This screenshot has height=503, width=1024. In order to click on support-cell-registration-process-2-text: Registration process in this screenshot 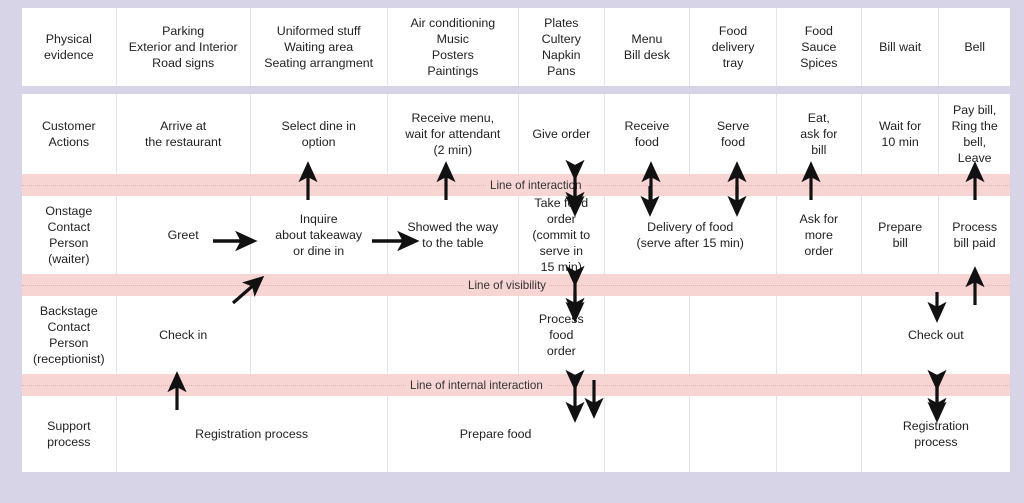, I will do `click(935, 433)`.